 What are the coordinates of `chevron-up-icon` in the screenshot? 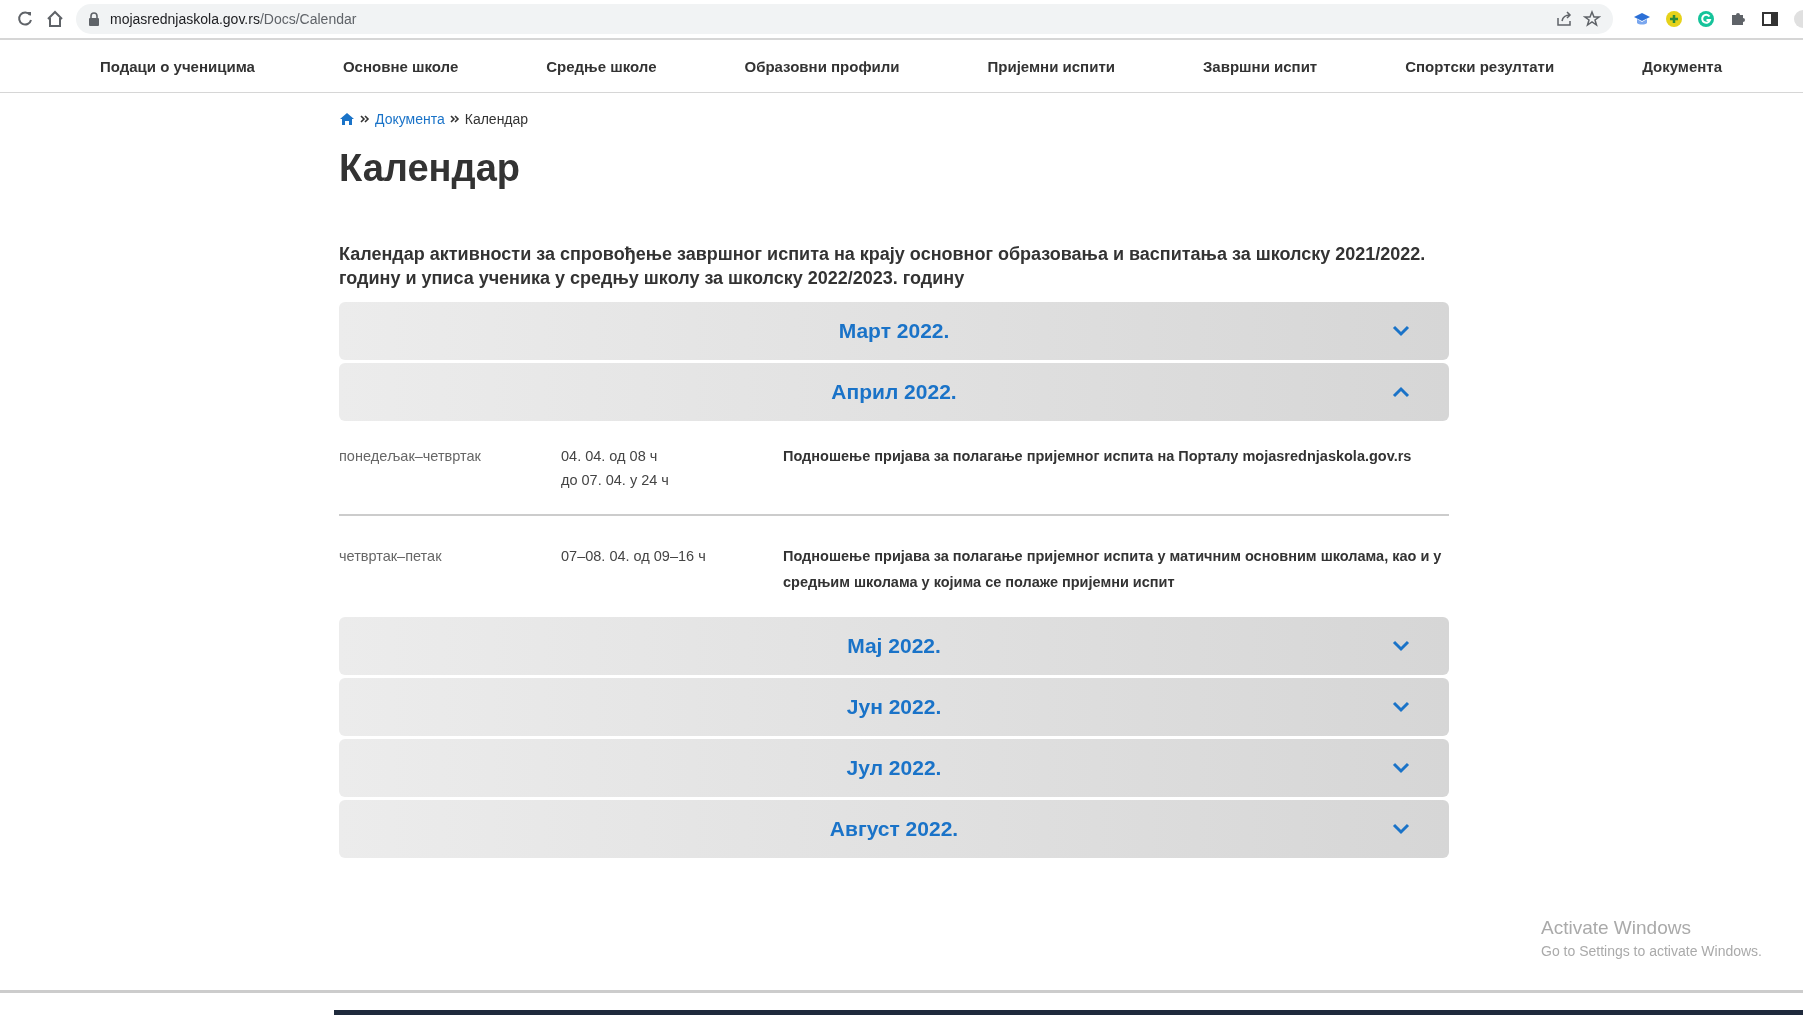 It's located at (1401, 392).